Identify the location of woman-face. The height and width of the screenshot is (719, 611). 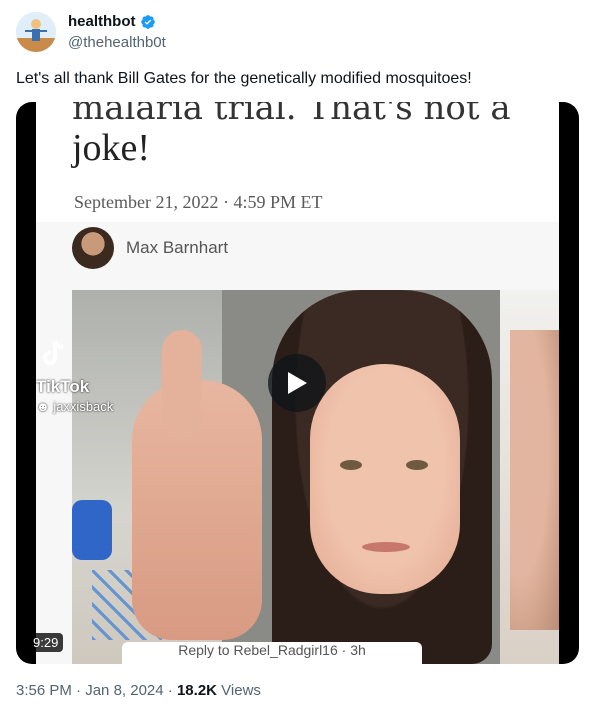
(385, 479).